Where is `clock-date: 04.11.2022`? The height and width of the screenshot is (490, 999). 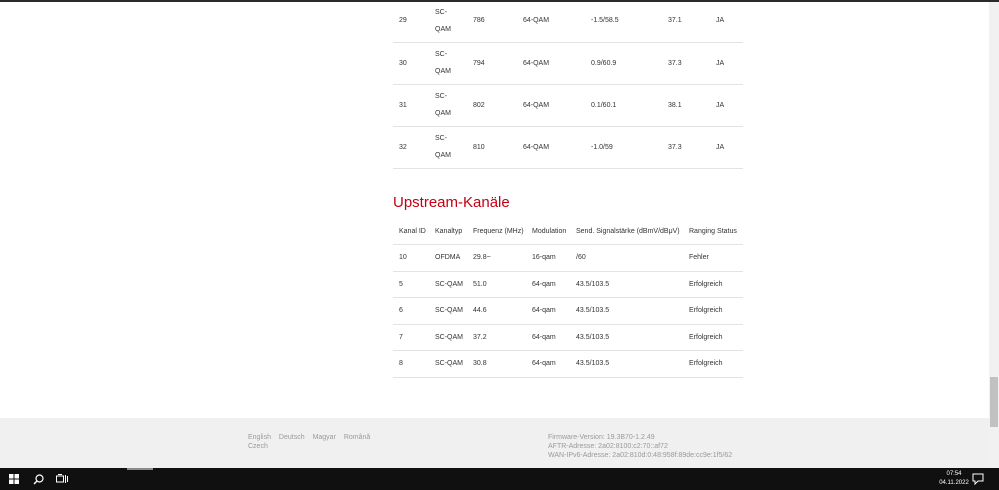
clock-date: 04.11.2022 is located at coordinates (954, 483).